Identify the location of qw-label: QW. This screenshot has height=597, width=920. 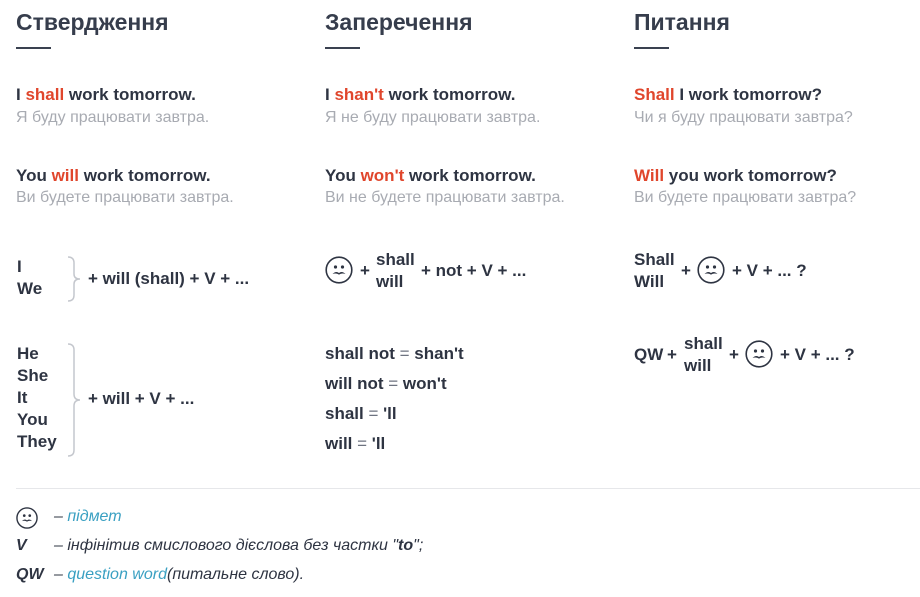
(649, 354).